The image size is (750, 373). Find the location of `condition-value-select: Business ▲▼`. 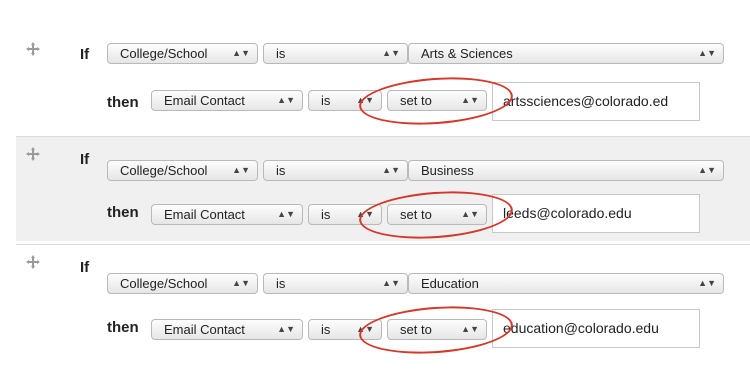

condition-value-select: Business ▲▼ is located at coordinates (566, 170).